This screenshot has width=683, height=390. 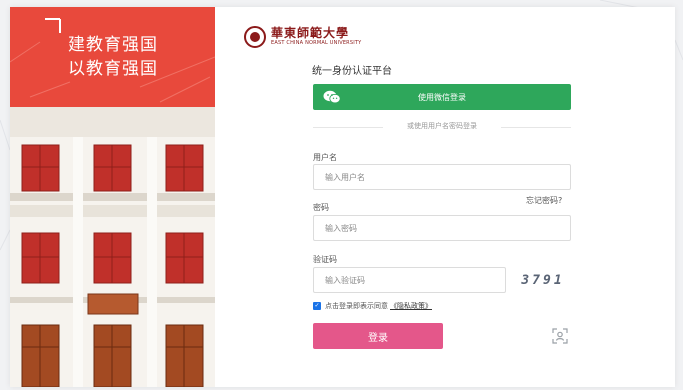 What do you see at coordinates (316, 43) in the screenshot?
I see `university-name-en: EAST CHINA NORMAL UNIVERSITY` at bounding box center [316, 43].